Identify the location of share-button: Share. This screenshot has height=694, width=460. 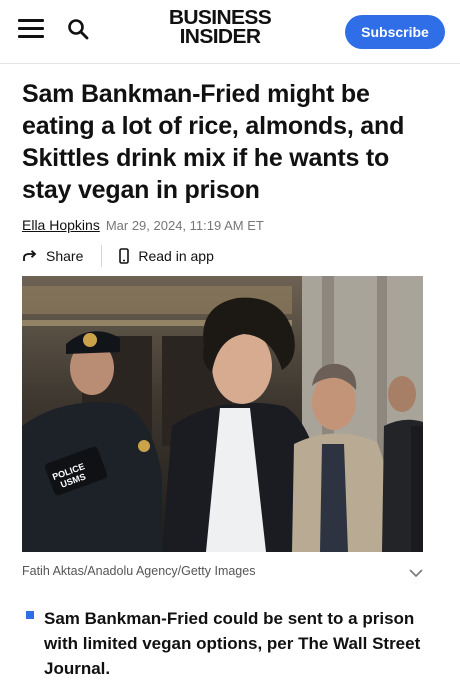
(52, 256).